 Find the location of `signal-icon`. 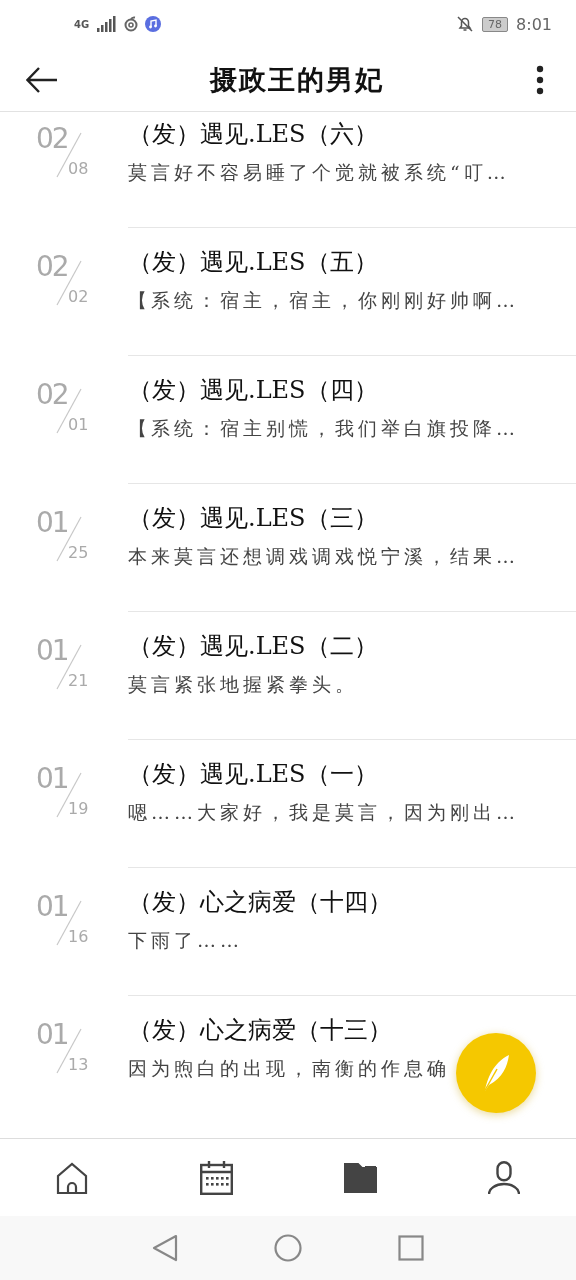

signal-icon is located at coordinates (106, 24).